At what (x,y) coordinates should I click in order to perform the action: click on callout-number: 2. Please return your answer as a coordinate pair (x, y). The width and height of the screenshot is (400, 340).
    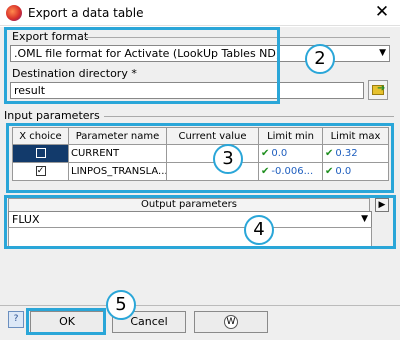
    Looking at the image, I should click on (320, 59).